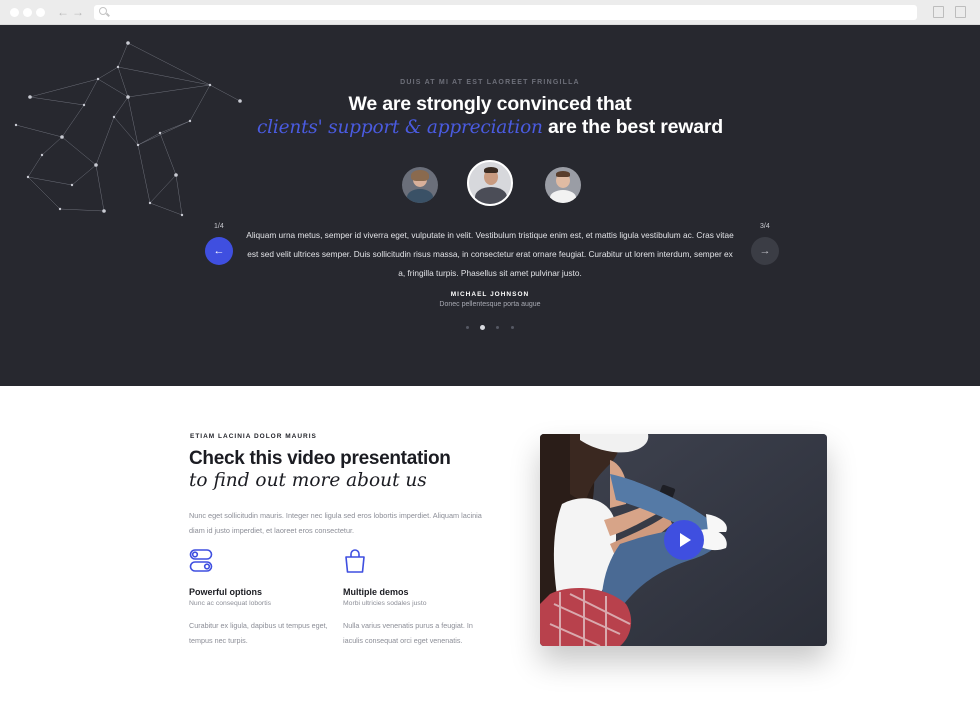 The width and height of the screenshot is (980, 707). What do you see at coordinates (960, 12) in the screenshot?
I see `tabs-icon` at bounding box center [960, 12].